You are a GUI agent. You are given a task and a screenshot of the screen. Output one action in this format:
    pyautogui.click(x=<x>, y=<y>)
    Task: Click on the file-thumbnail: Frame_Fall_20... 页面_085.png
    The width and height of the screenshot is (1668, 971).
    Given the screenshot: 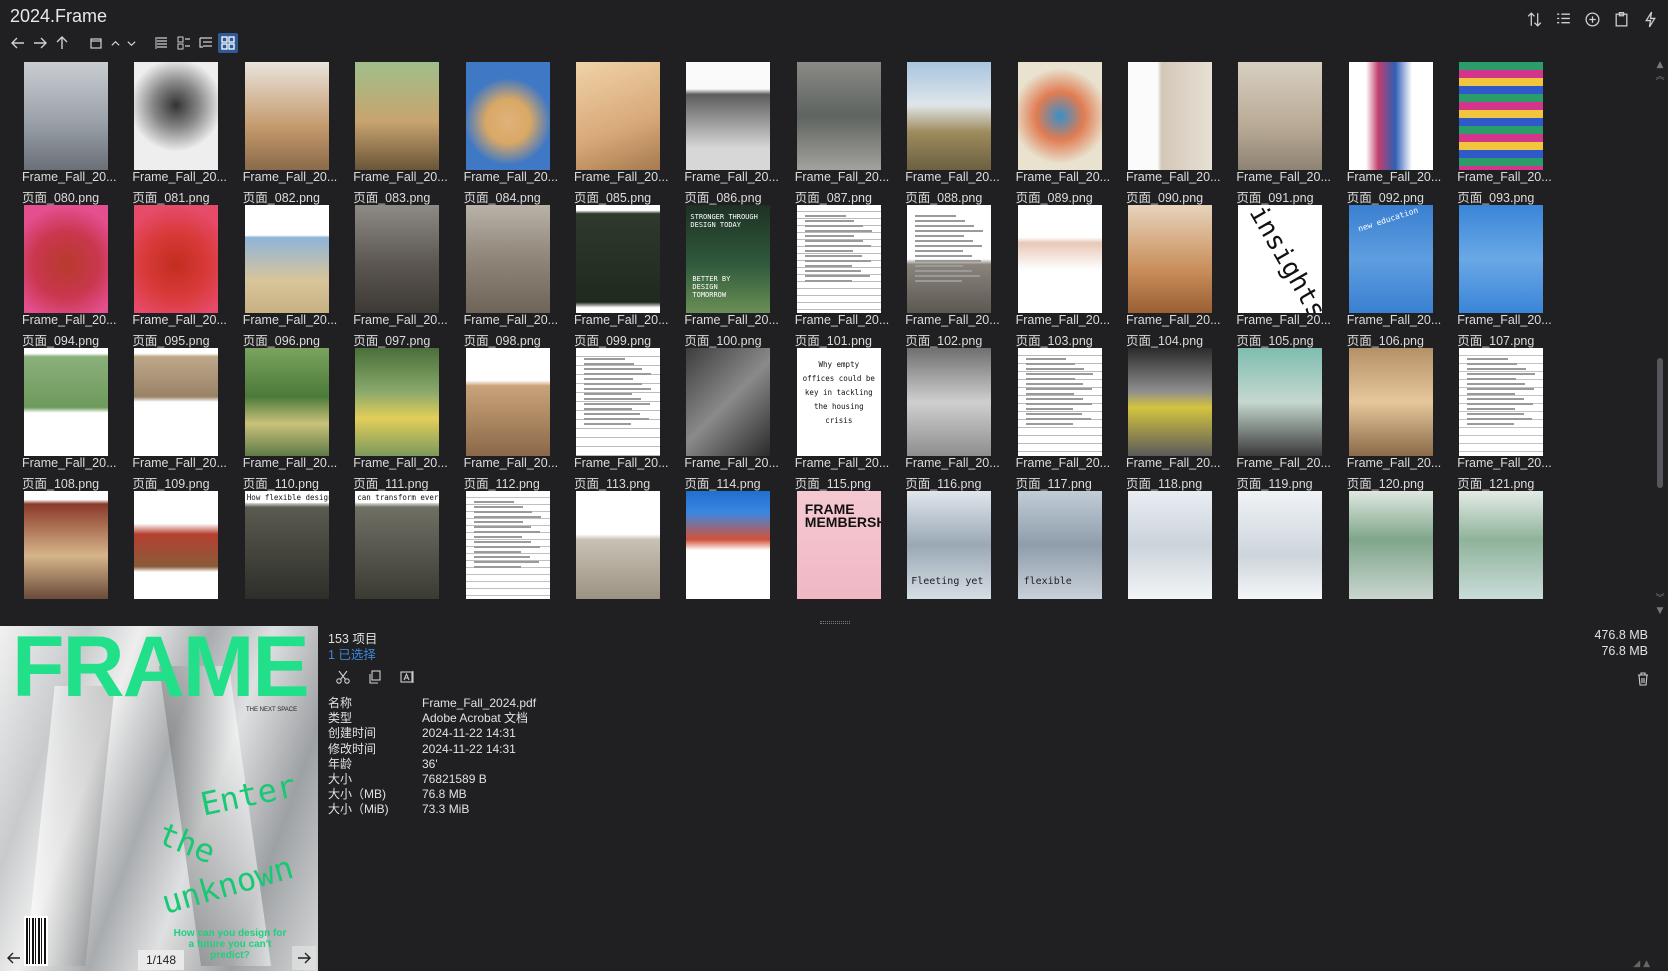 What is the action you would take?
    pyautogui.click(x=611, y=131)
    